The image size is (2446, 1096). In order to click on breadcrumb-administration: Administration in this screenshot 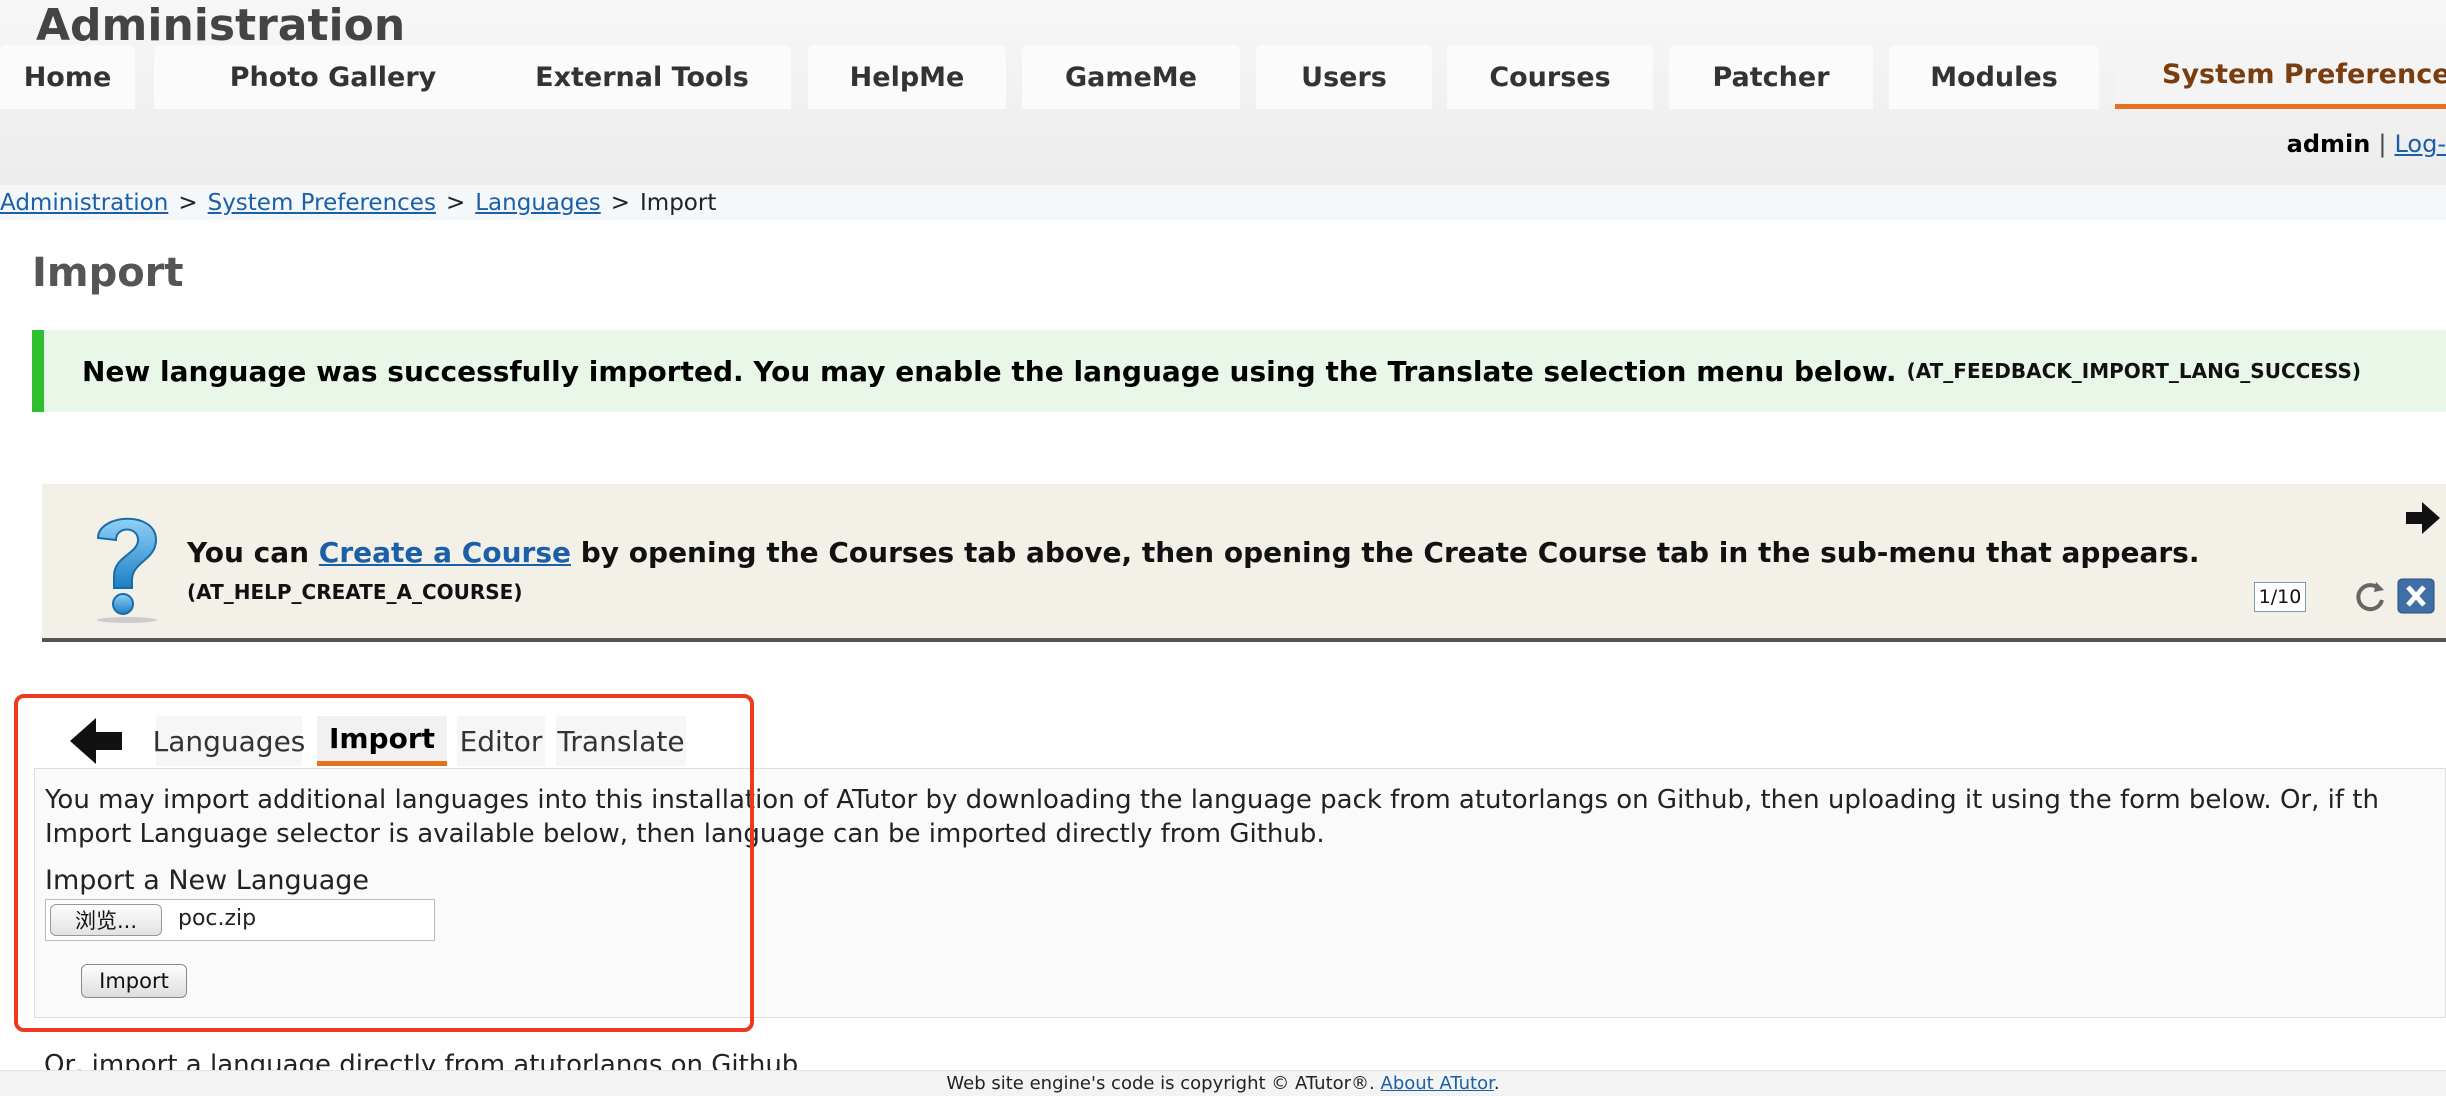, I will do `click(84, 203)`.